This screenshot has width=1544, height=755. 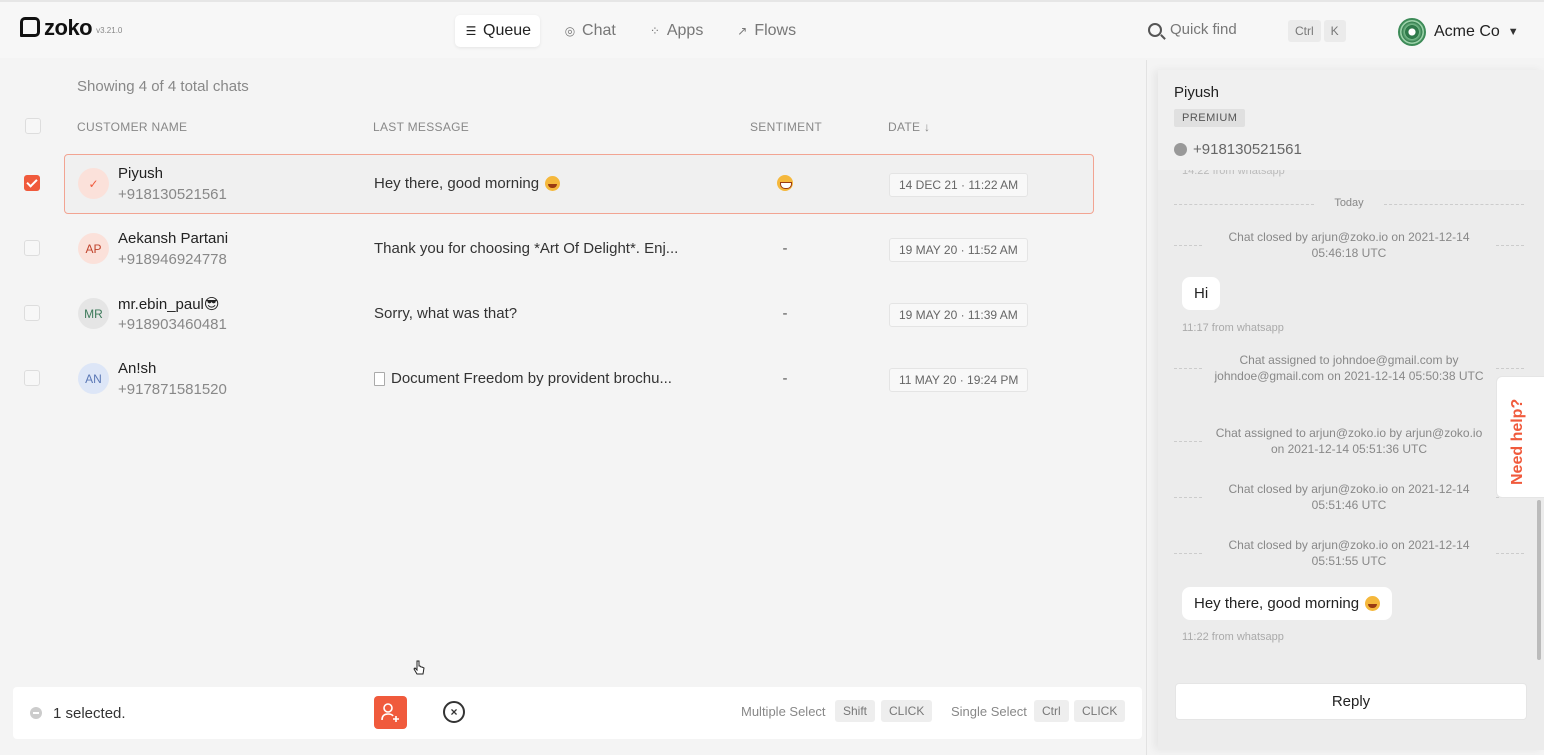 I want to click on apps-icon: ⁘, so click(x=654, y=31).